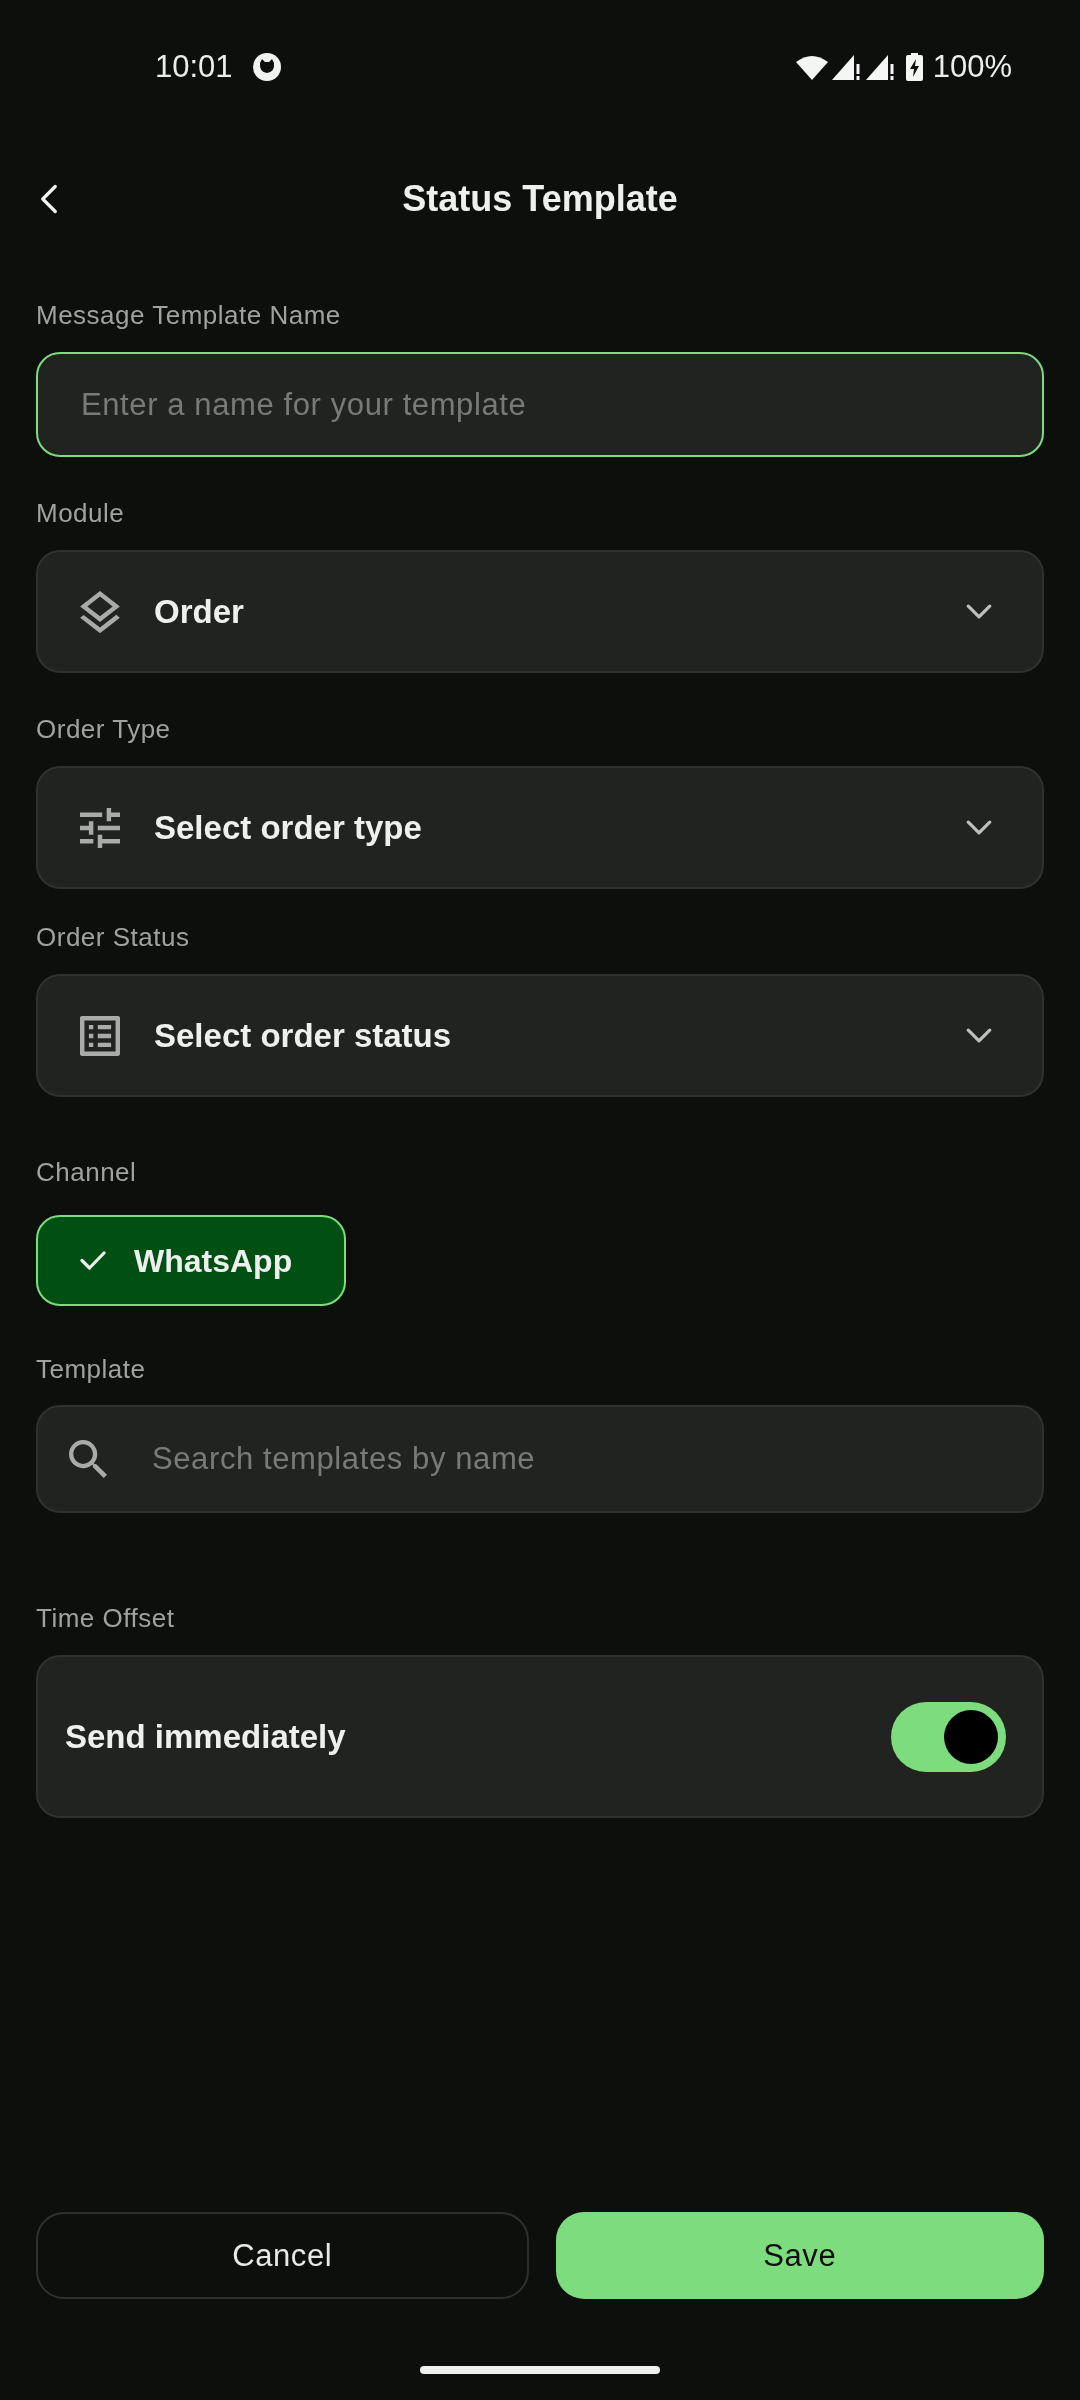 The height and width of the screenshot is (2400, 1080). What do you see at coordinates (540, 1035) in the screenshot?
I see `dropdown-select: Select order status` at bounding box center [540, 1035].